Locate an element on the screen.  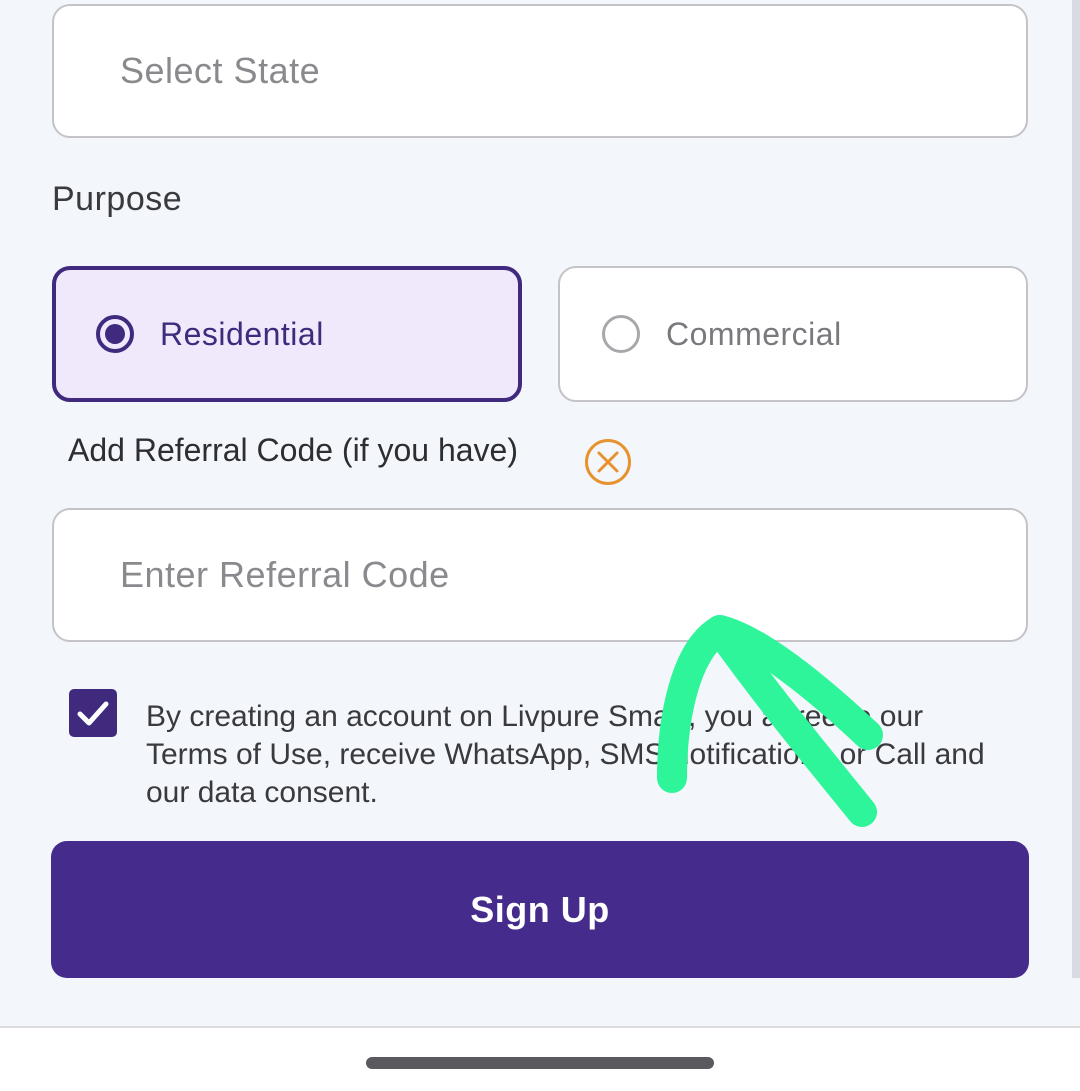
consent-checkbox is located at coordinates (93, 713).